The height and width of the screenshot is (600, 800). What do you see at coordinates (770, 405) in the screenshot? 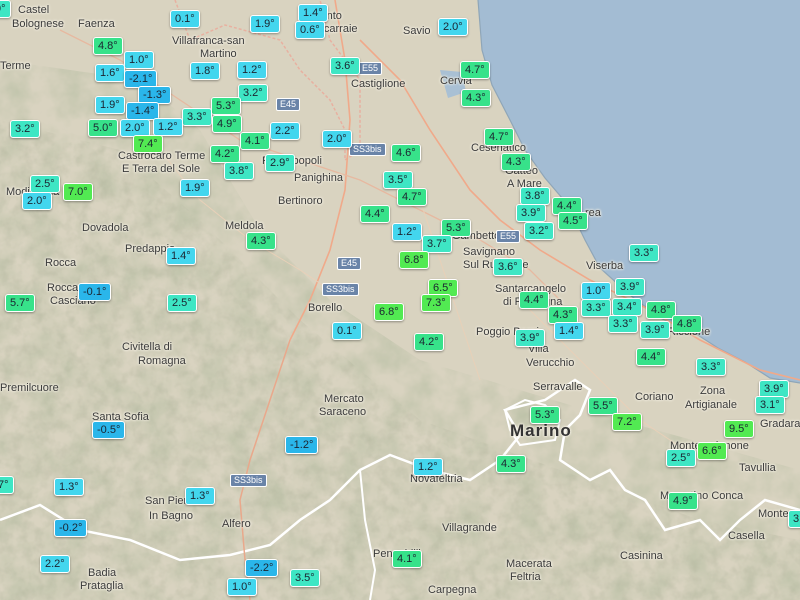
I see `temperature-marker: 3.1°` at bounding box center [770, 405].